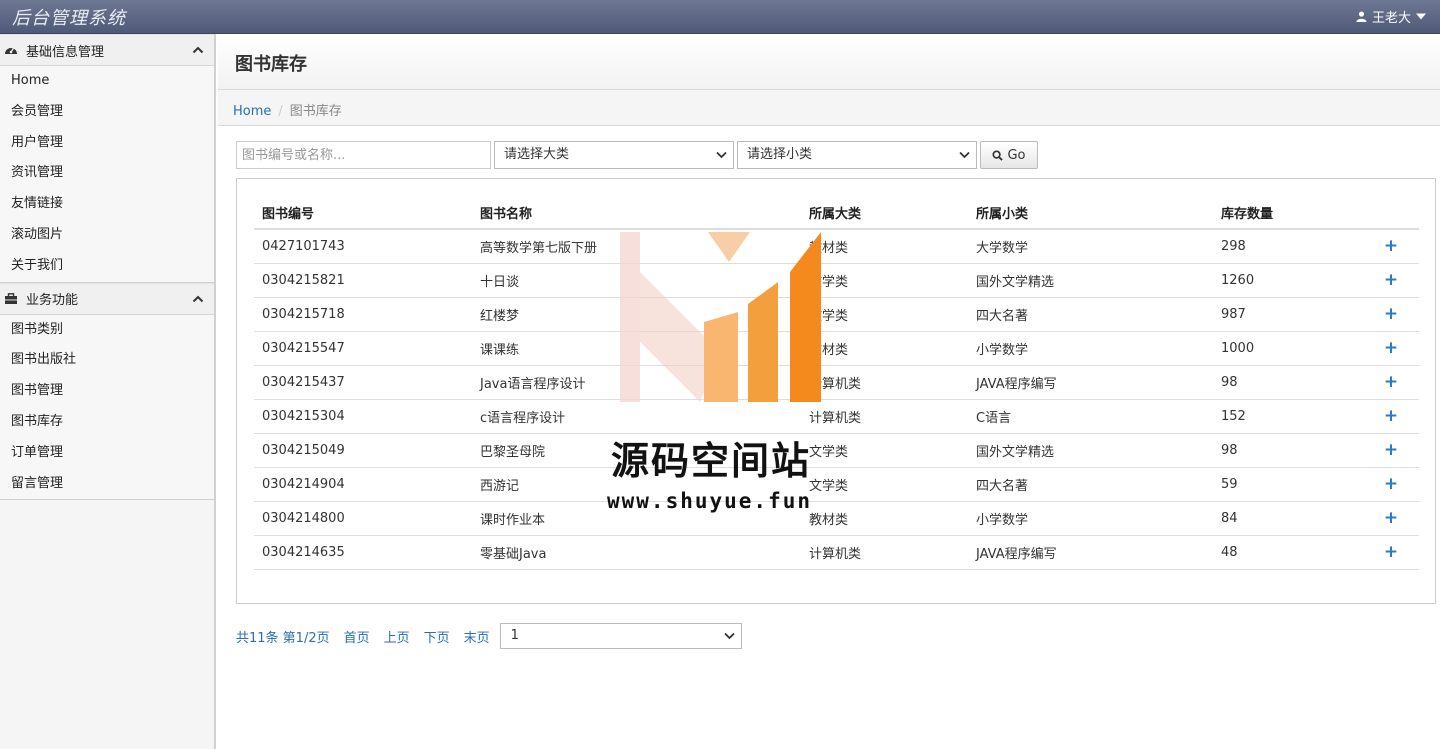  I want to click on watermark-url: www.shuyue.fun, so click(710, 501).